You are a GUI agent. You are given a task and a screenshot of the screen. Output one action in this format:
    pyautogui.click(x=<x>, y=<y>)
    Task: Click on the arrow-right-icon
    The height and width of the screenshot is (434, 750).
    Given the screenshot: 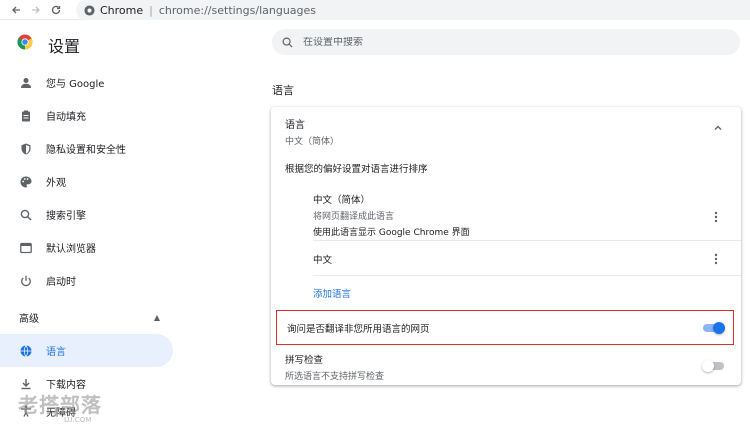 What is the action you would take?
    pyautogui.click(x=36, y=9)
    